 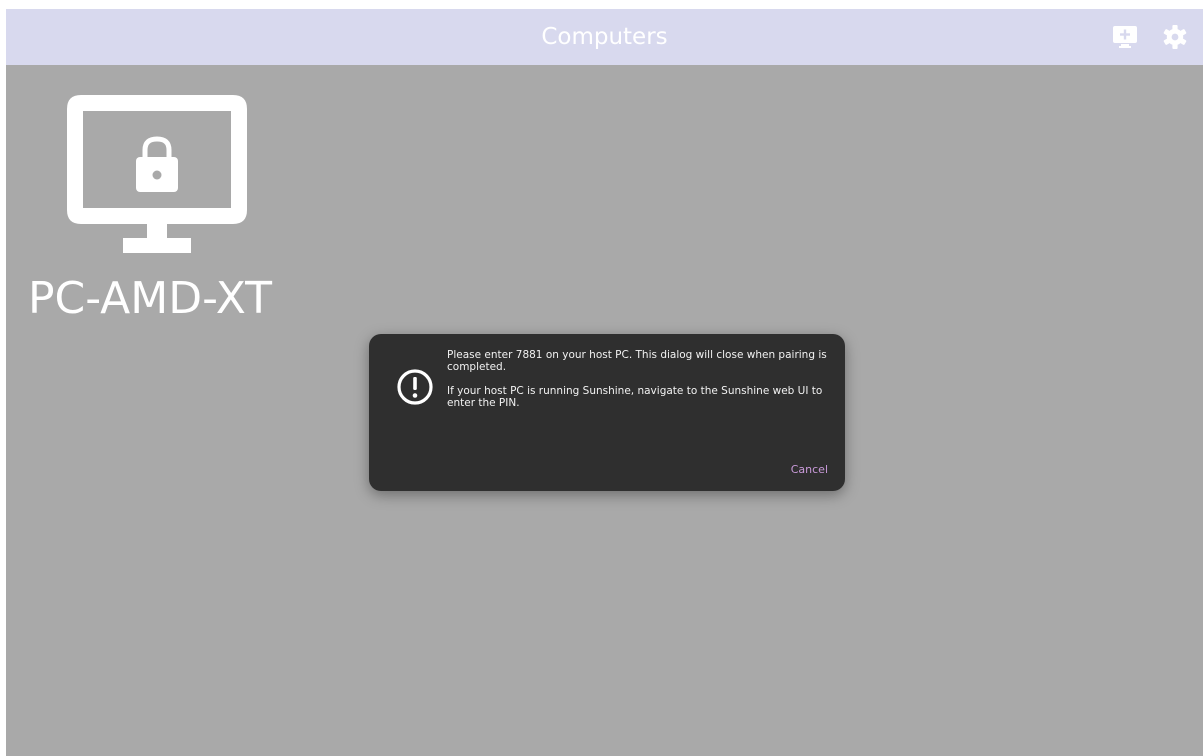 I want to click on gear-icon, so click(x=1175, y=37).